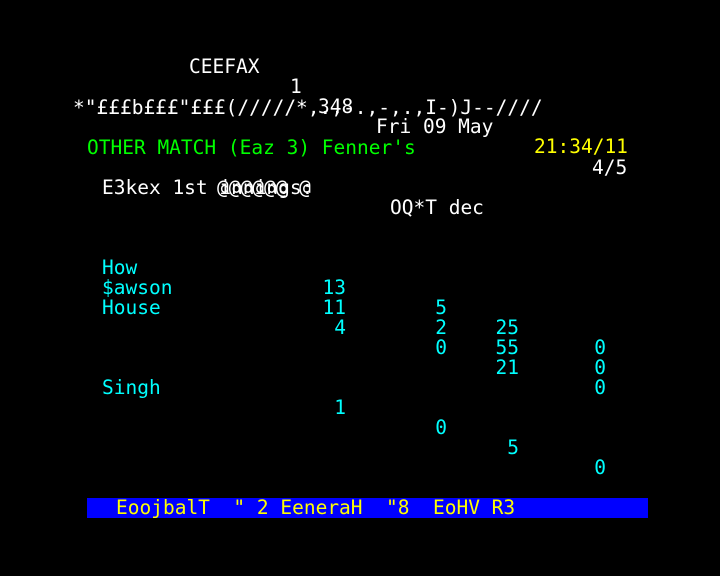 The image size is (720, 576). I want to click on channel-number: 1, so click(296, 86).